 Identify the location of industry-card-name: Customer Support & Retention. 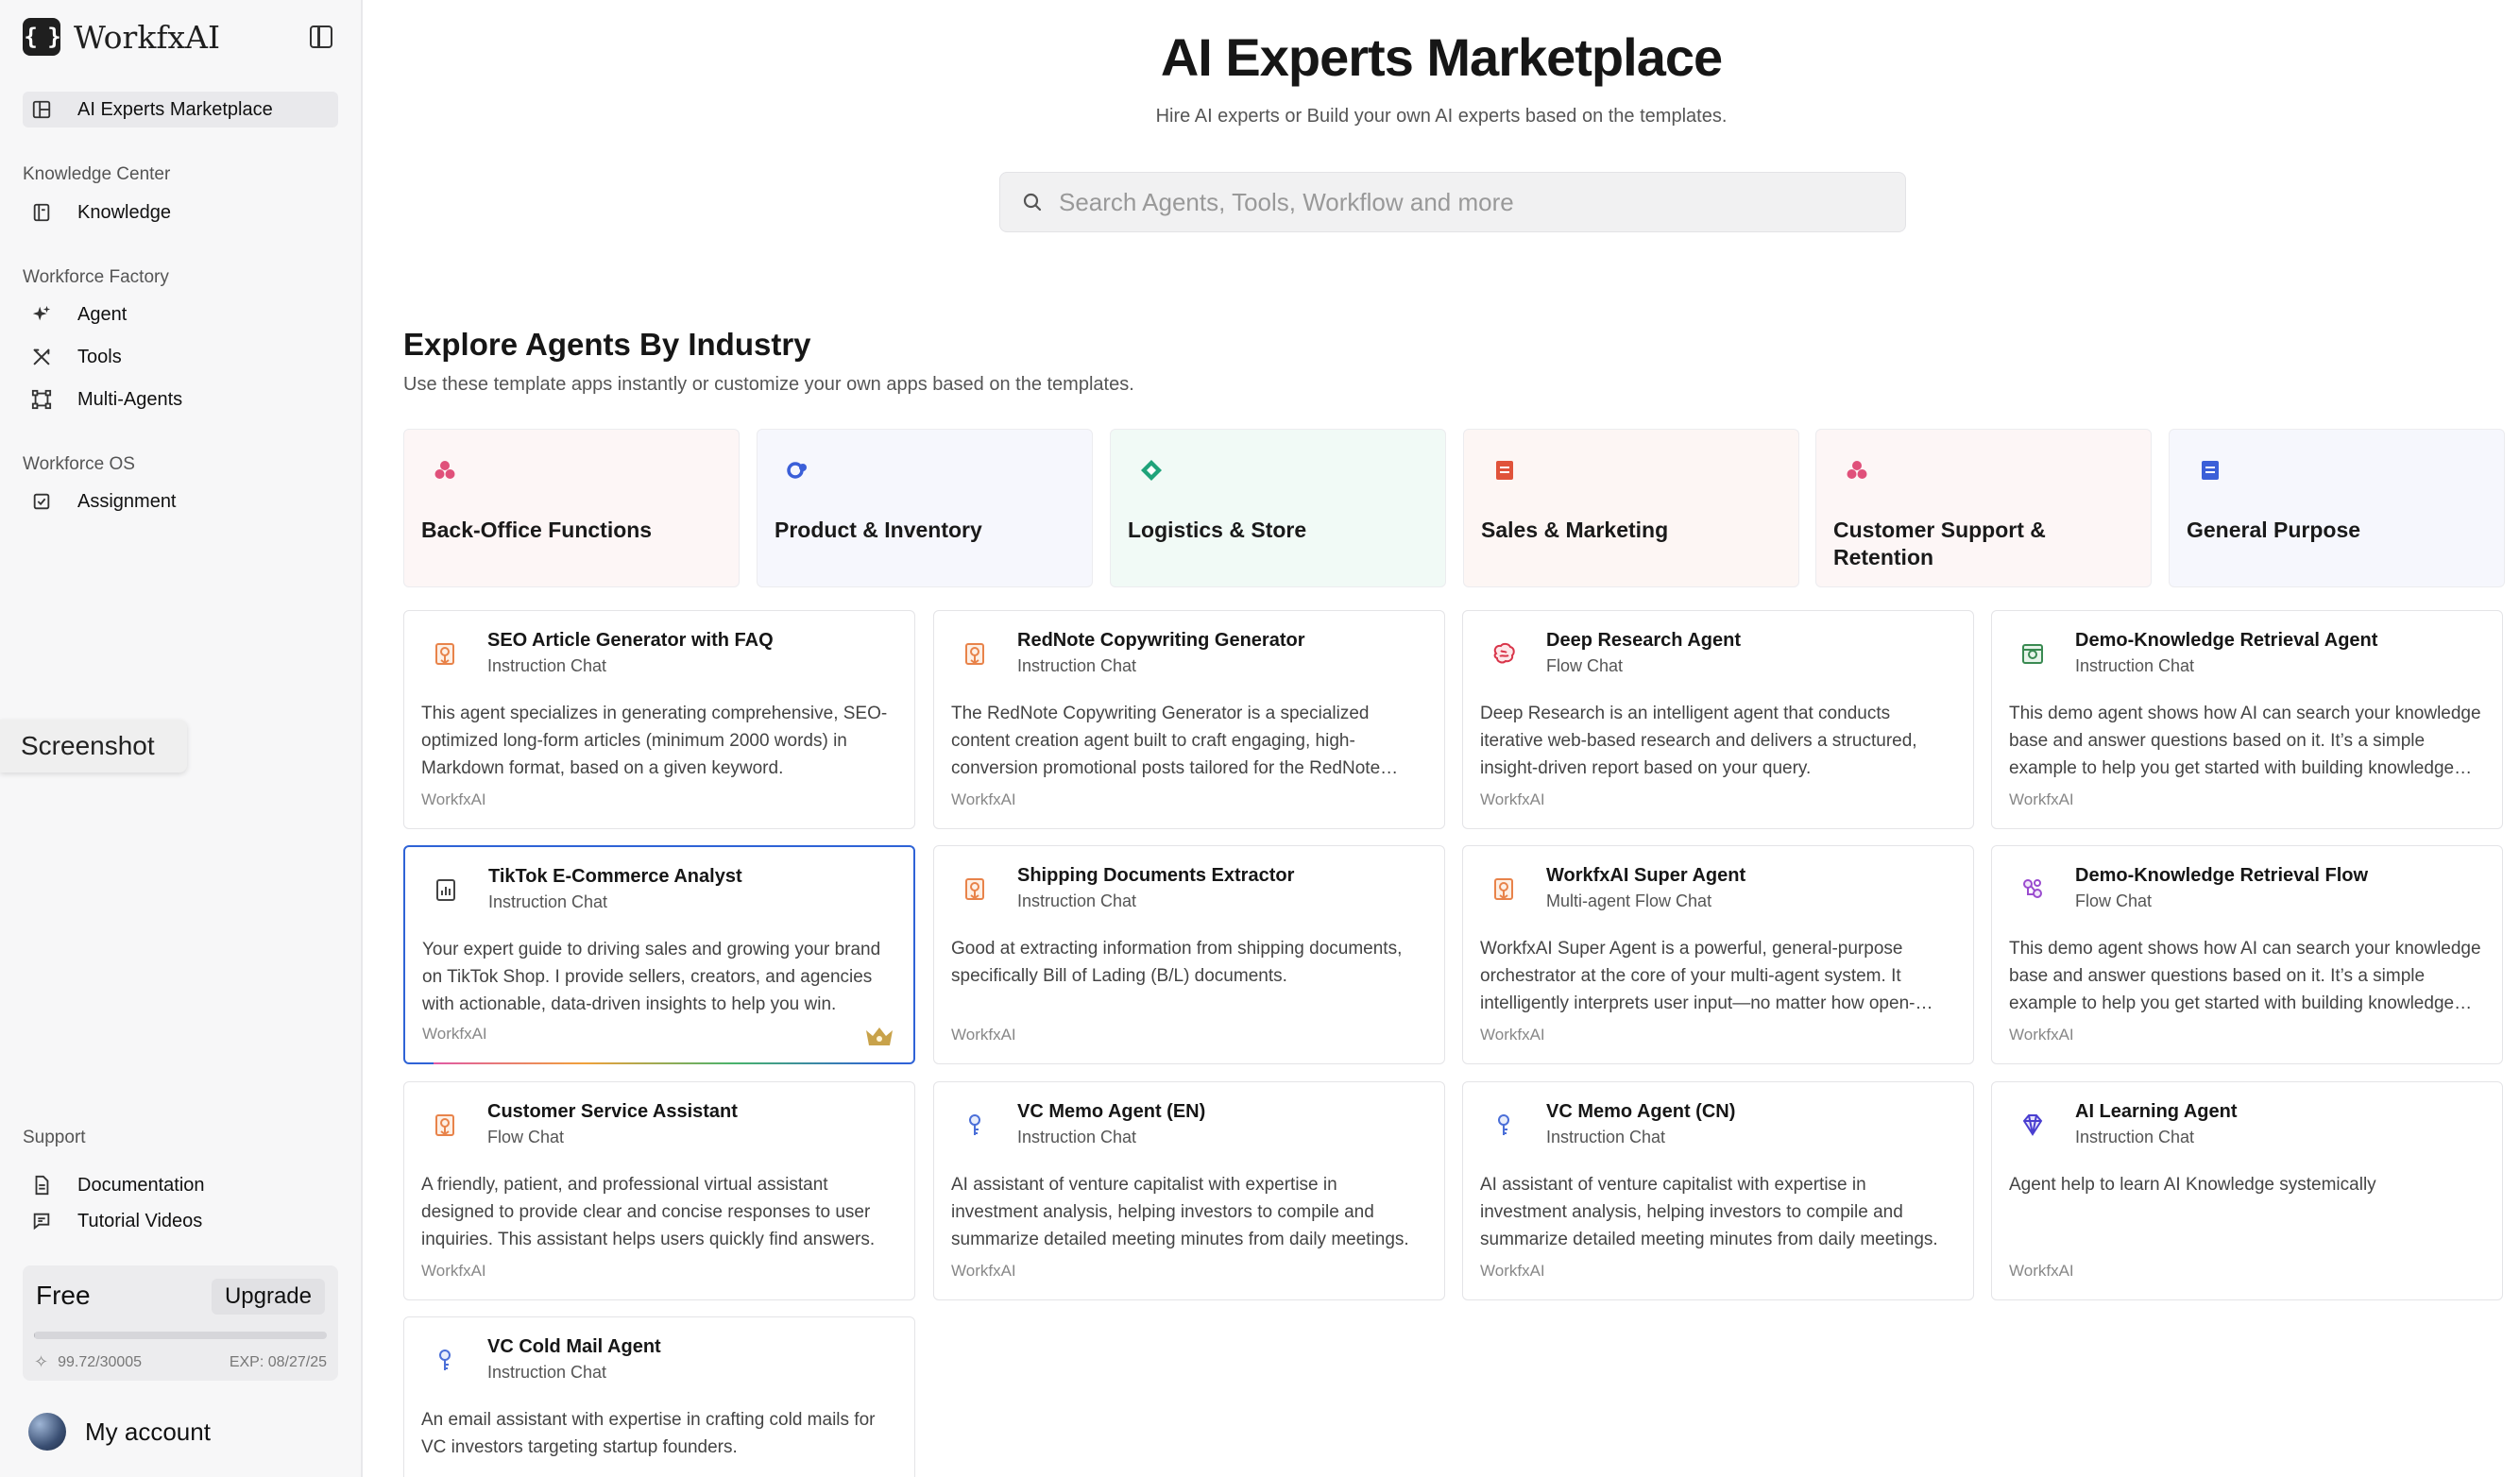
(1939, 543).